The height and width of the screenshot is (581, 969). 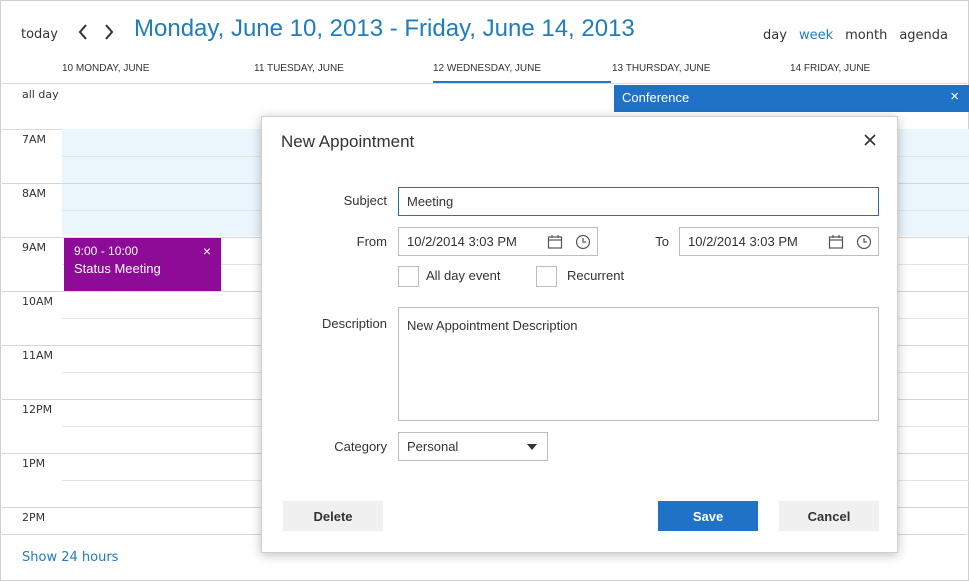 I want to click on show-24-hours-link: Show 24 hours, so click(x=70, y=557).